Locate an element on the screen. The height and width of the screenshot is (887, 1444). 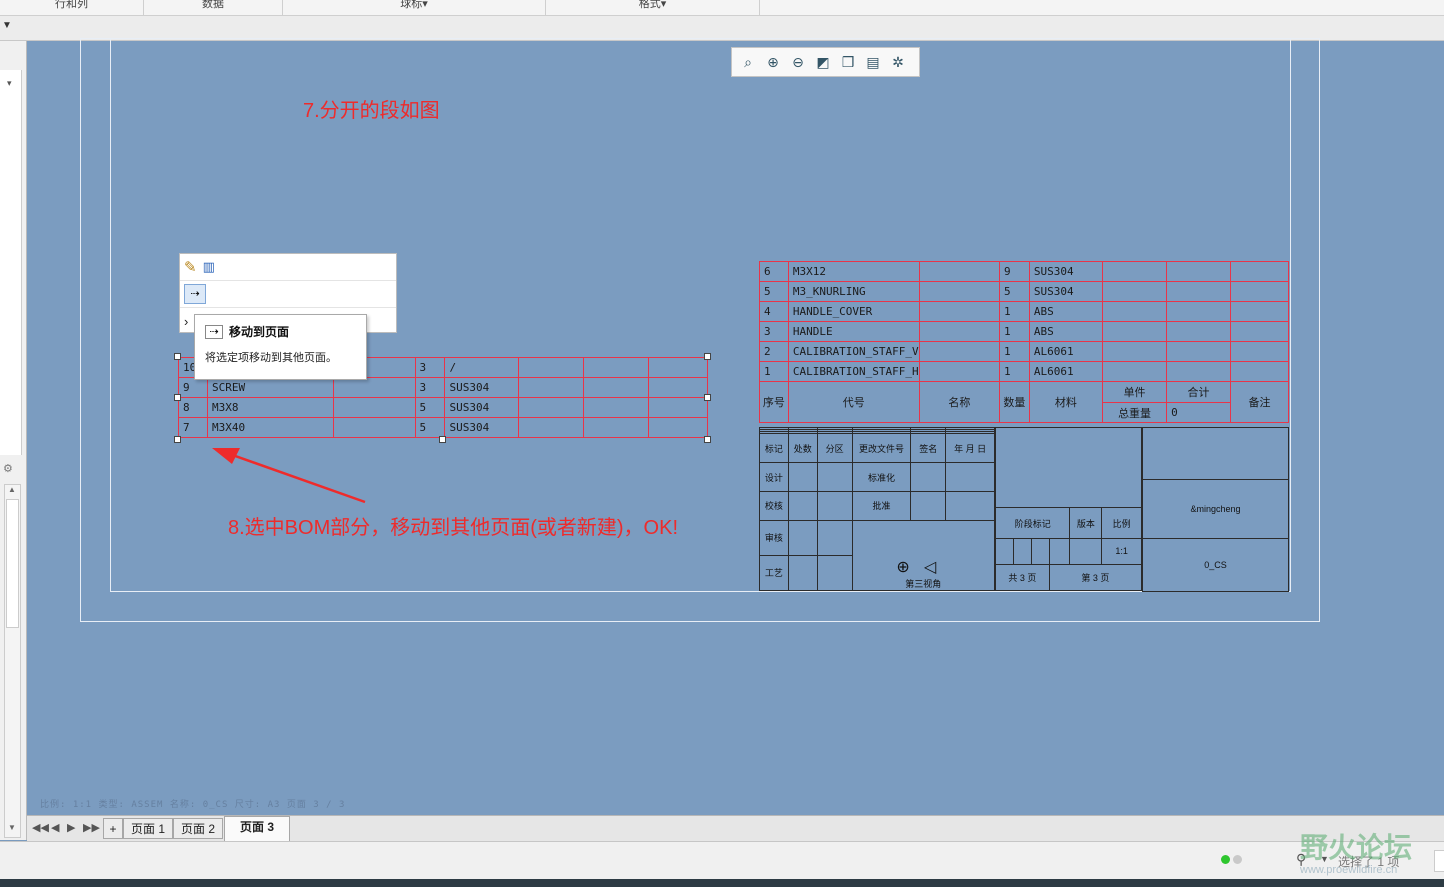
ribbon-group-bar: 行和列 数据 球标▾ 格式▾ is located at coordinates (722, 8).